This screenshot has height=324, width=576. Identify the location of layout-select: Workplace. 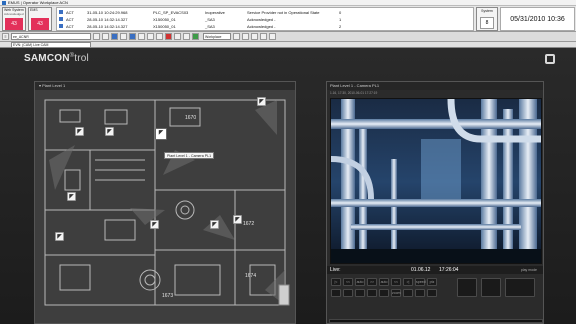
(217, 36).